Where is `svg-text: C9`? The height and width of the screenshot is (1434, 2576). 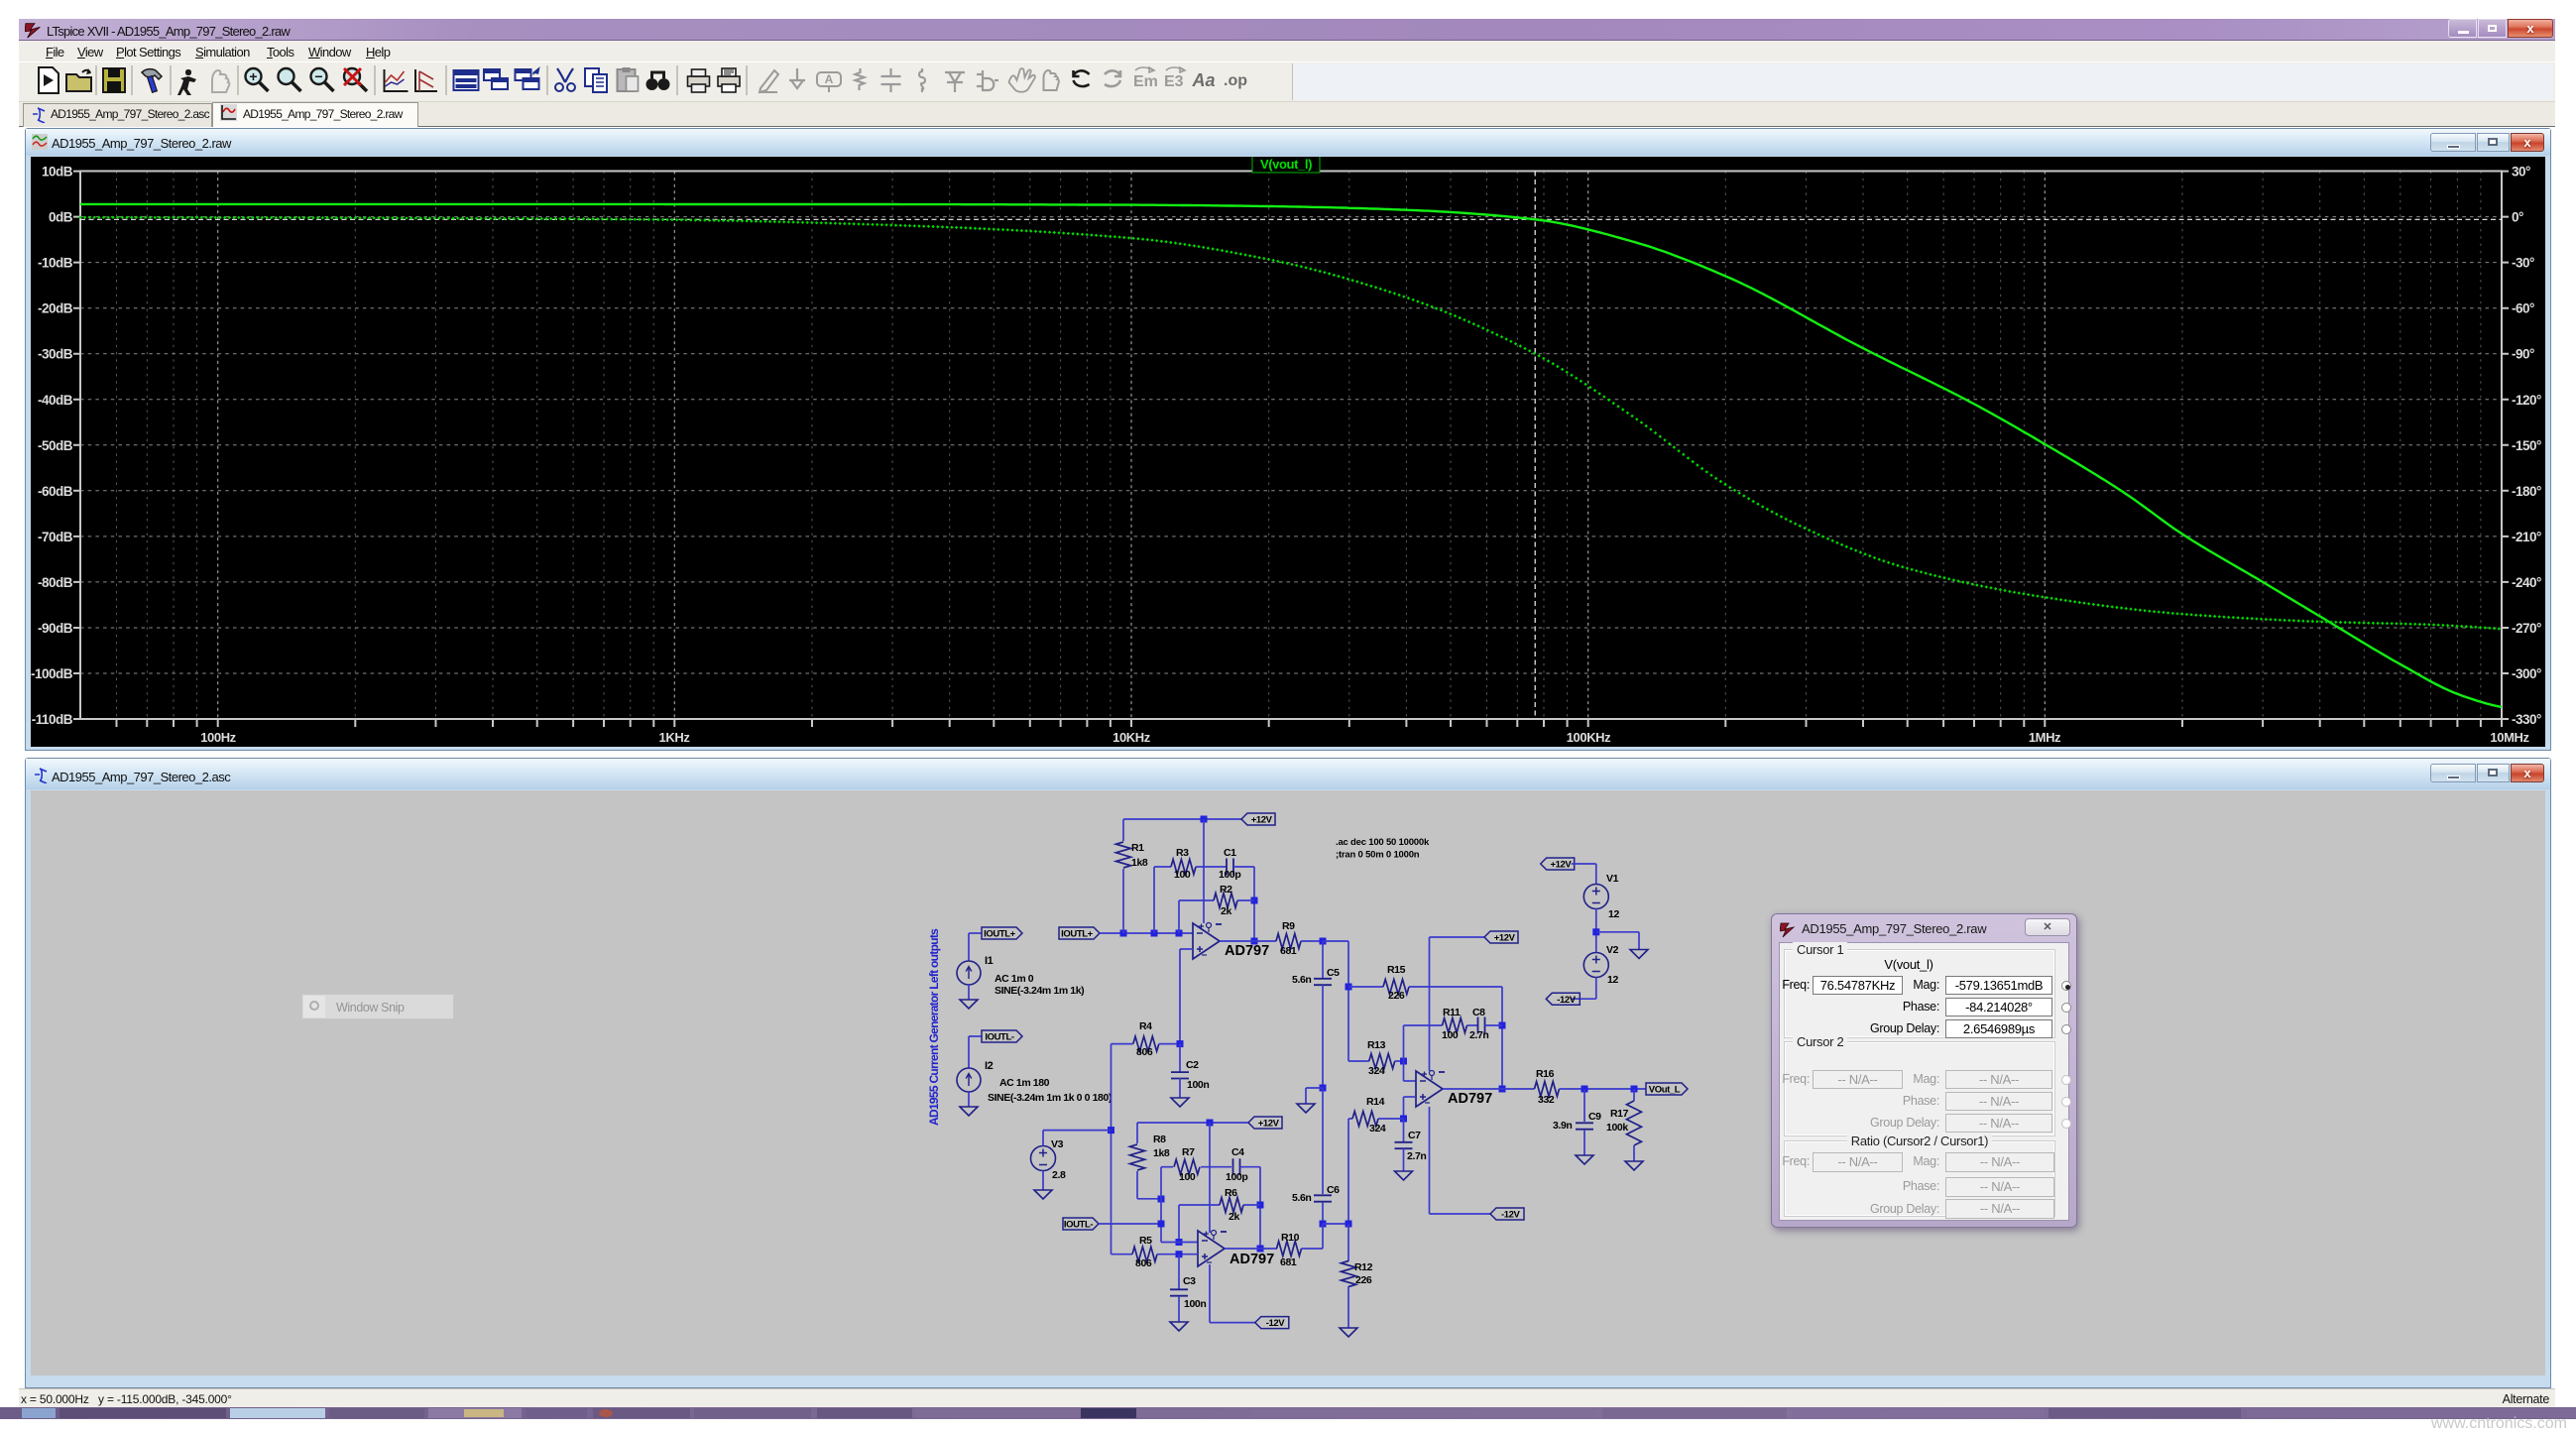 svg-text: C9 is located at coordinates (1595, 1117).